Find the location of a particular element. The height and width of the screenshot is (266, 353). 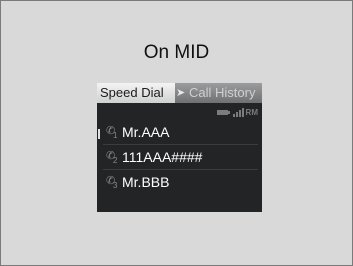

status-bar: RM is located at coordinates (237, 112).